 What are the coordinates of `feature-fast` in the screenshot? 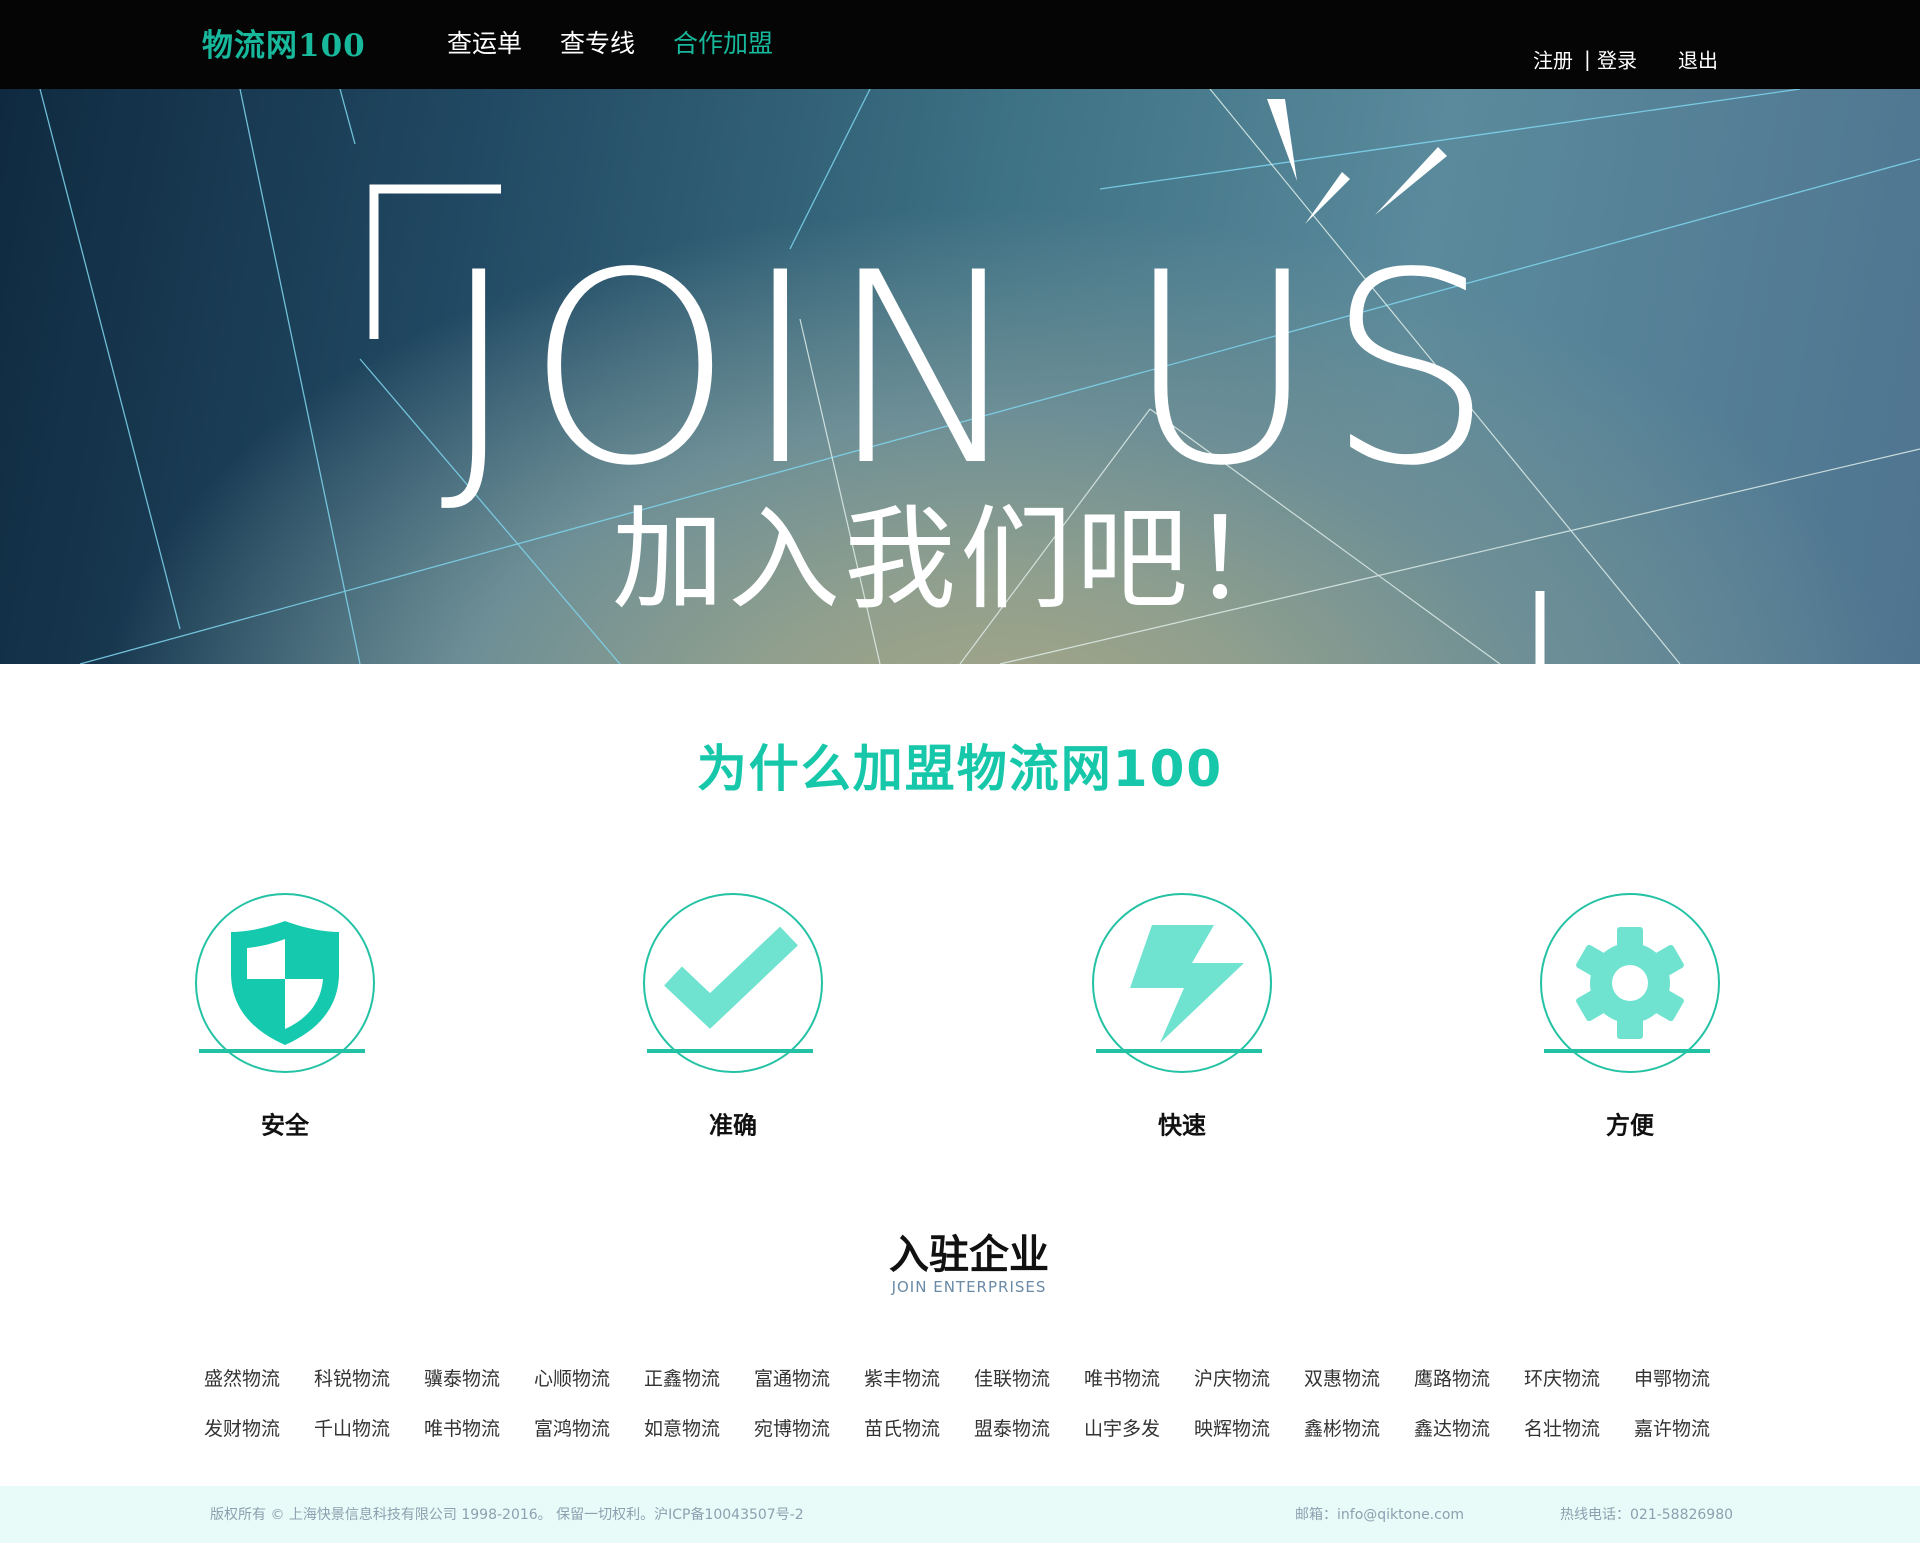 It's located at (1182, 985).